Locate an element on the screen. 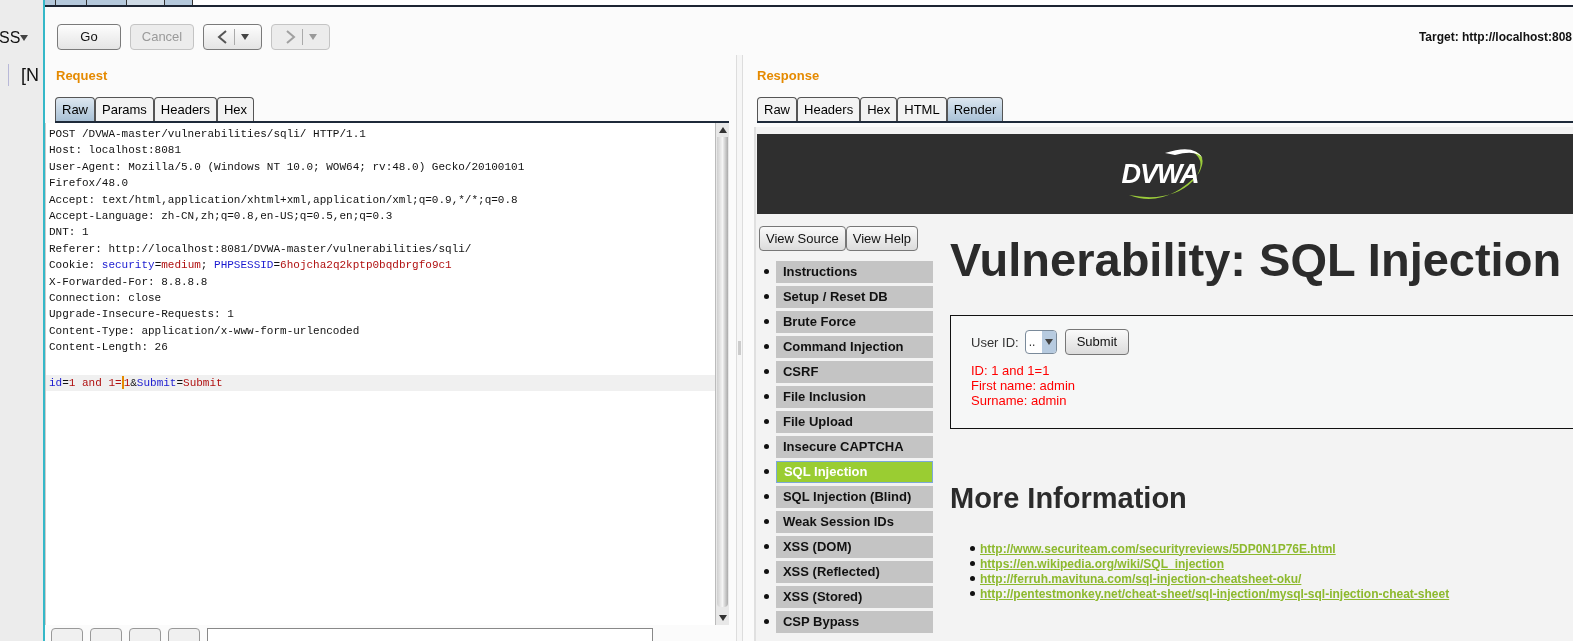 This screenshot has width=1573, height=641. code-line: Upgrade-Insecure-Requests: 1 is located at coordinates (141, 315).